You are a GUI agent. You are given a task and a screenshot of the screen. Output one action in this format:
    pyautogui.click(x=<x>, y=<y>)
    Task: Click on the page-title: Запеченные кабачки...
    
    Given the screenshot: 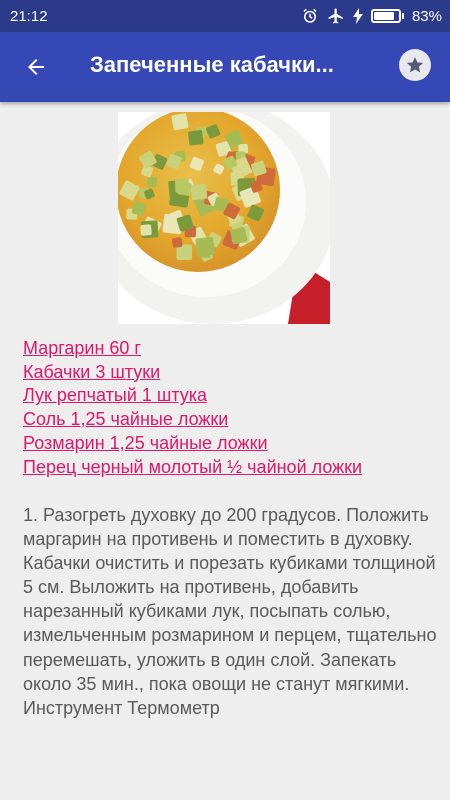 What is the action you would take?
    pyautogui.click(x=212, y=64)
    